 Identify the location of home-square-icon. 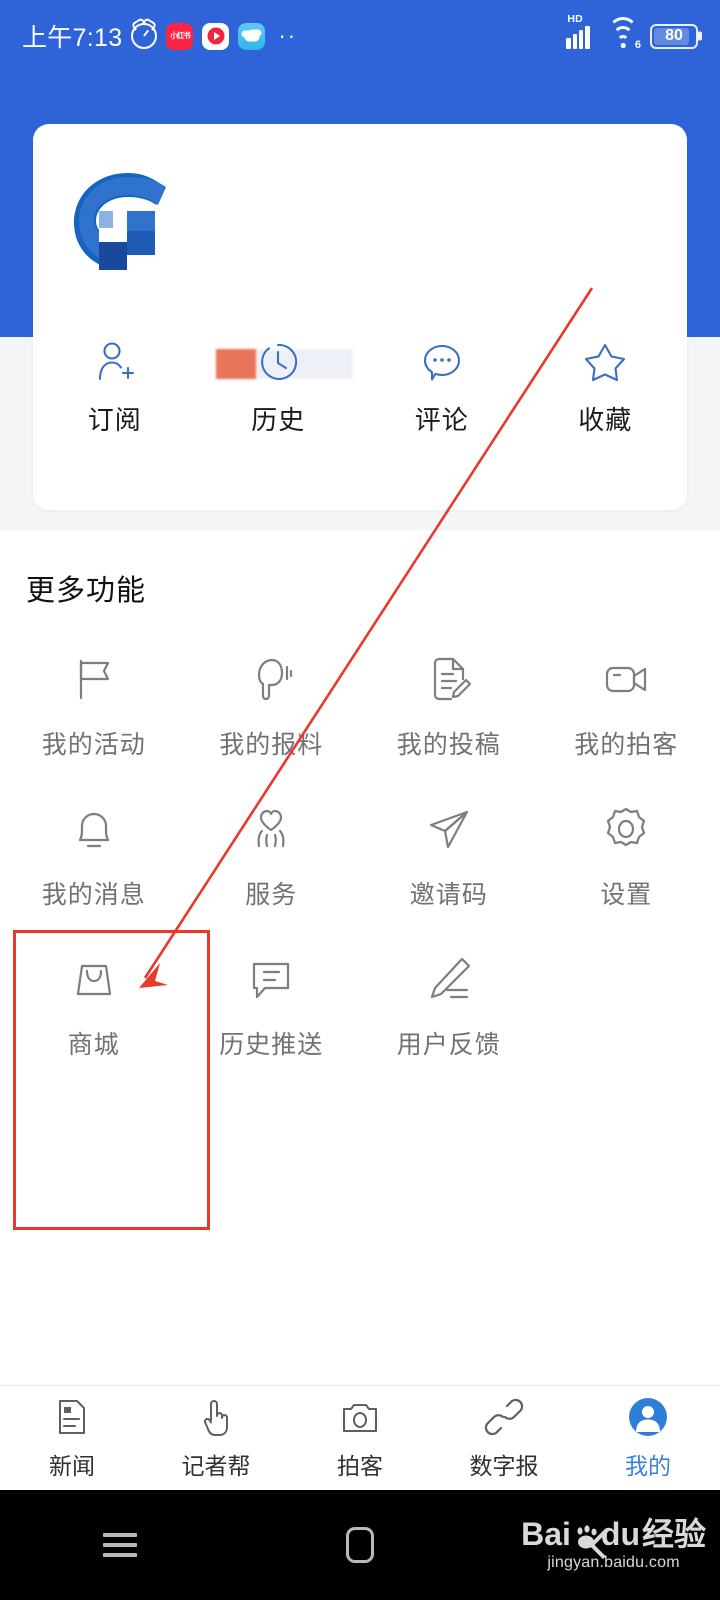
(360, 1545).